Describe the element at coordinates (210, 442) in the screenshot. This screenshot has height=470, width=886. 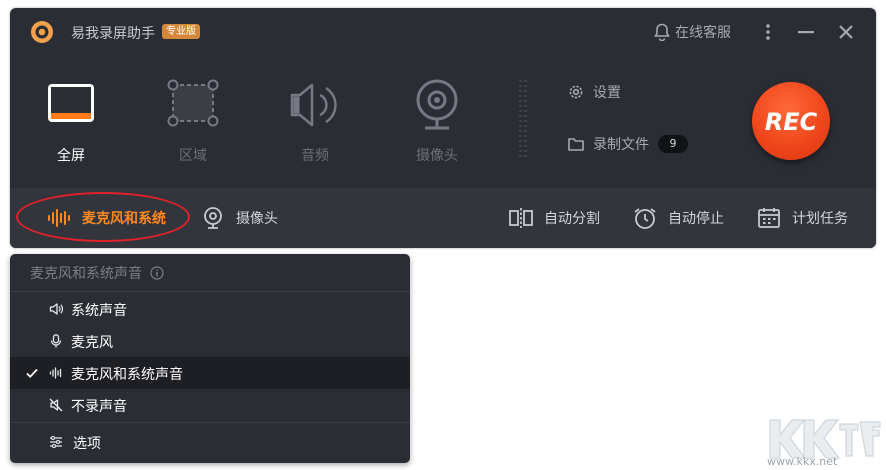
I see `option-settings: 选项` at that location.